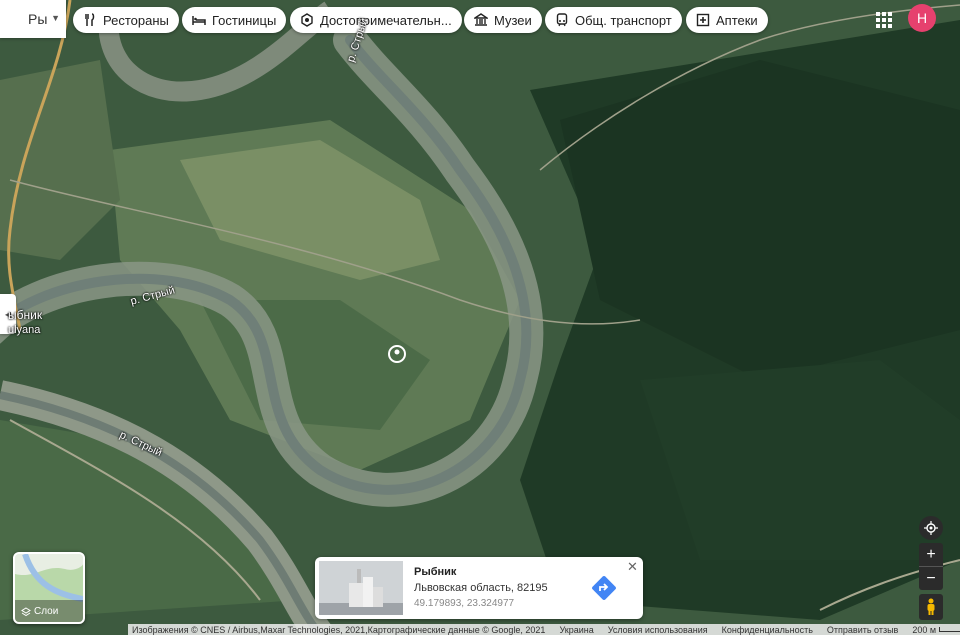 Image resolution: width=960 pixels, height=635 pixels. What do you see at coordinates (949, 629) in the screenshot?
I see `scale-bar` at bounding box center [949, 629].